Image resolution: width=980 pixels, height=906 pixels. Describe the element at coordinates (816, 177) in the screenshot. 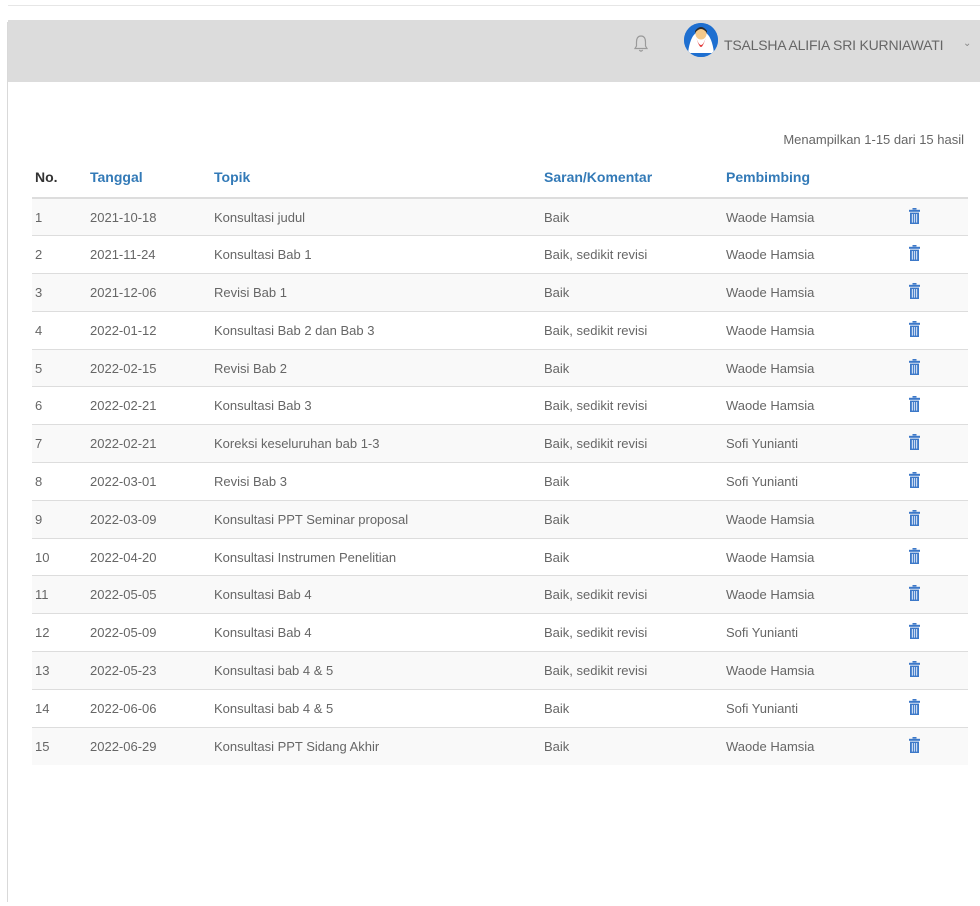

I see `column-header-advisor: Pembimbing` at that location.